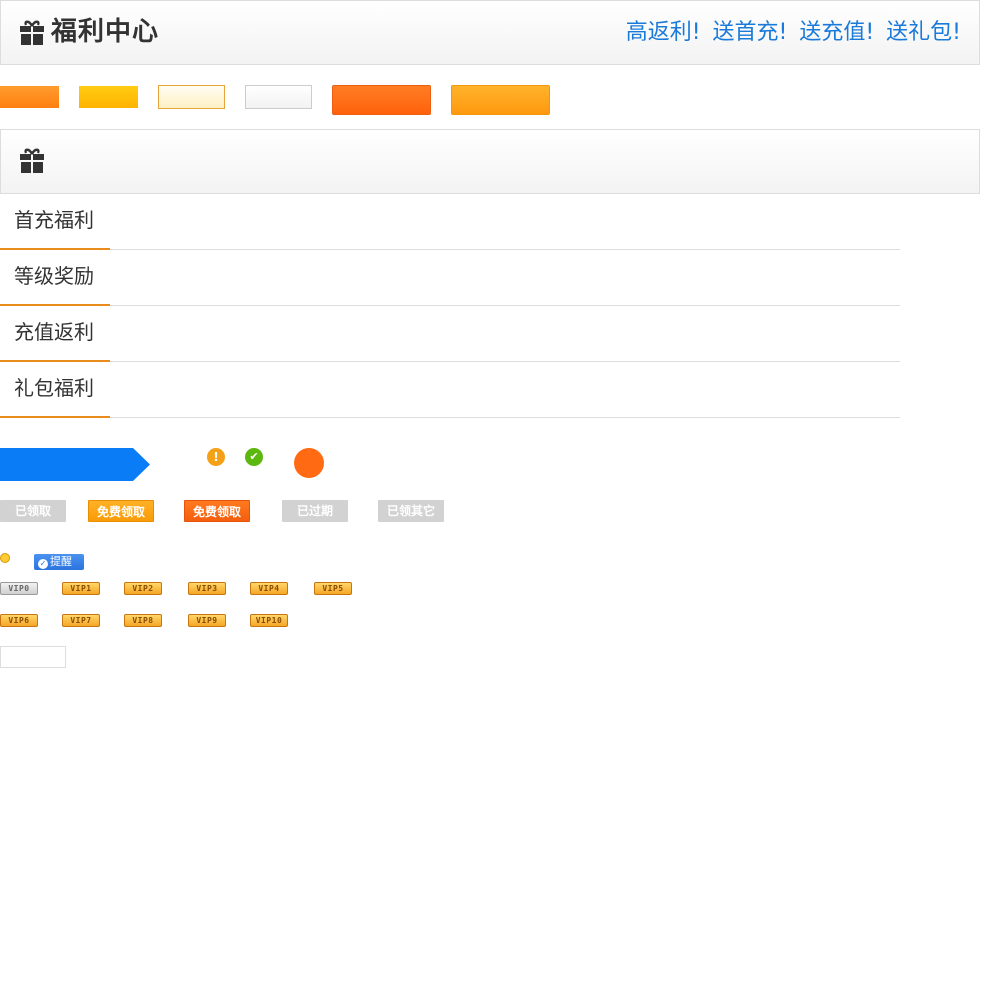 The image size is (1000, 1000). I want to click on vip7-badge: VIP7, so click(81, 620).